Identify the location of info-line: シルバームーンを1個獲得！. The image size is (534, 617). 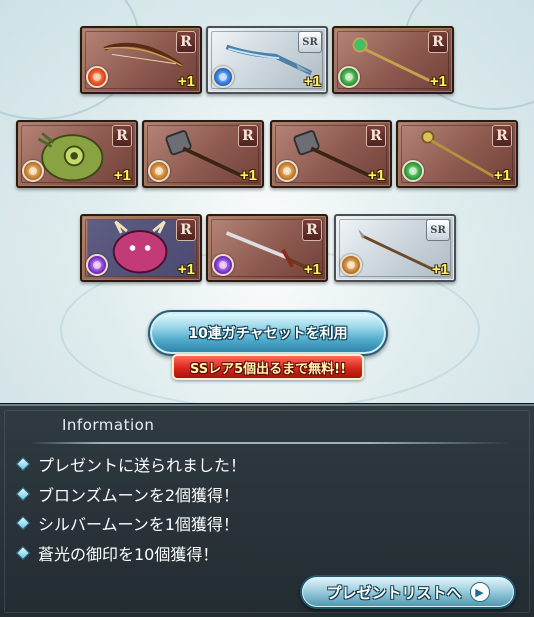
(127, 523).